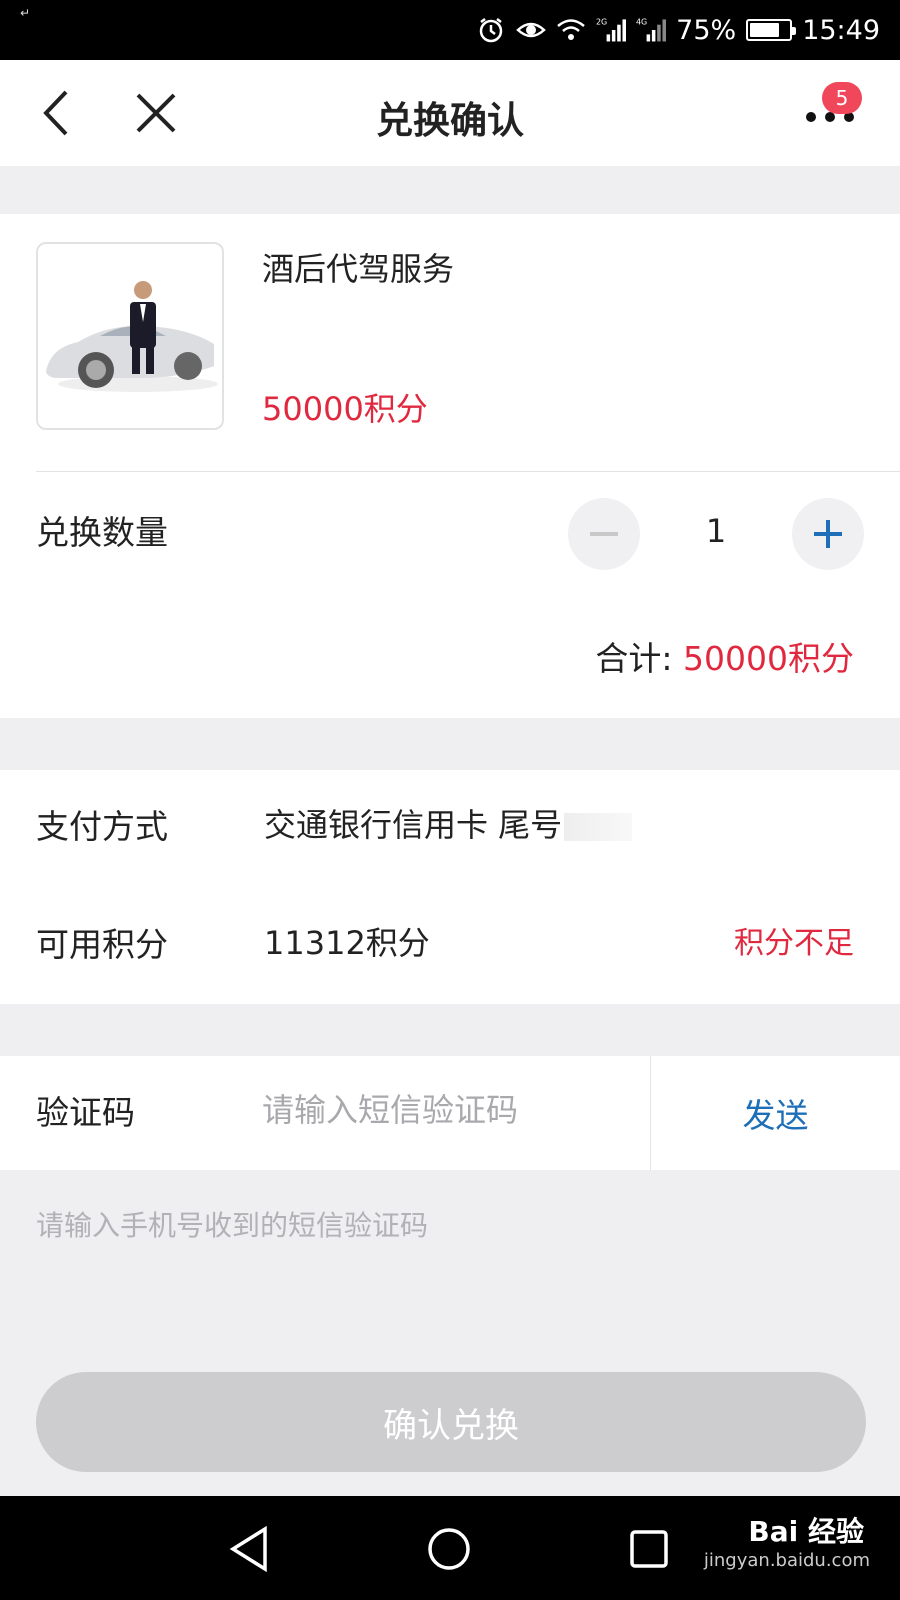 This screenshot has height=1600, width=900. I want to click on system-back-button, so click(249, 1549).